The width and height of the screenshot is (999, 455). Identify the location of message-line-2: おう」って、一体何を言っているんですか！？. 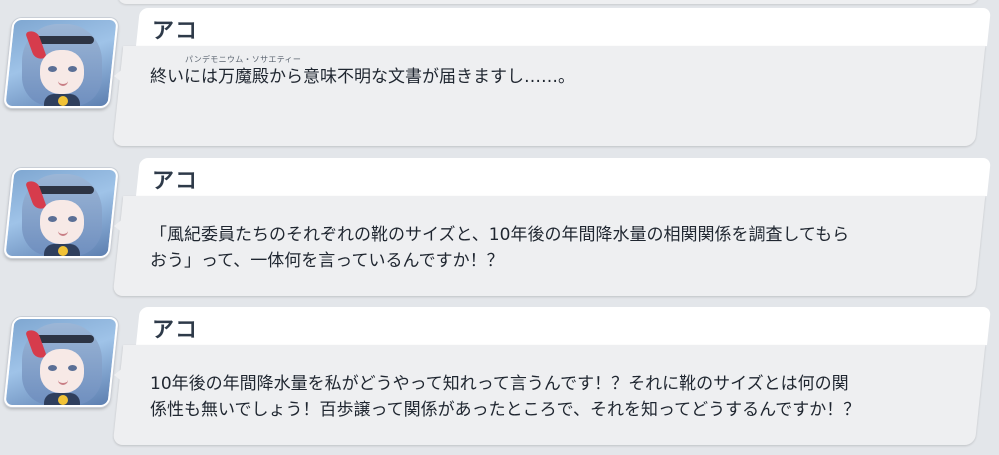
(327, 261).